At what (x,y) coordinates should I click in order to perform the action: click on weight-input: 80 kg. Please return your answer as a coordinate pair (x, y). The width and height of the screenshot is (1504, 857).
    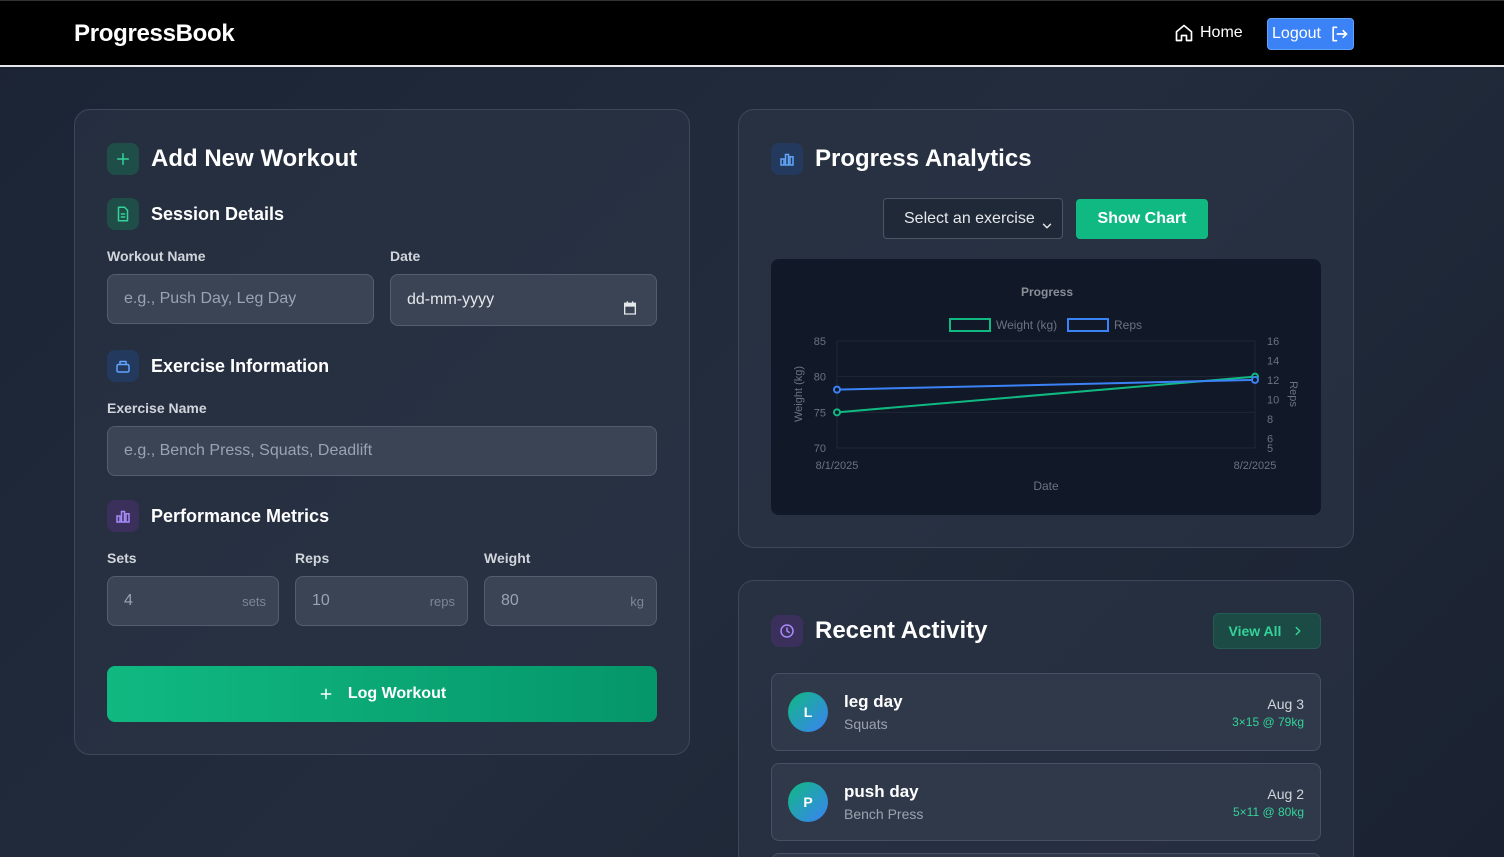
    Looking at the image, I should click on (570, 601).